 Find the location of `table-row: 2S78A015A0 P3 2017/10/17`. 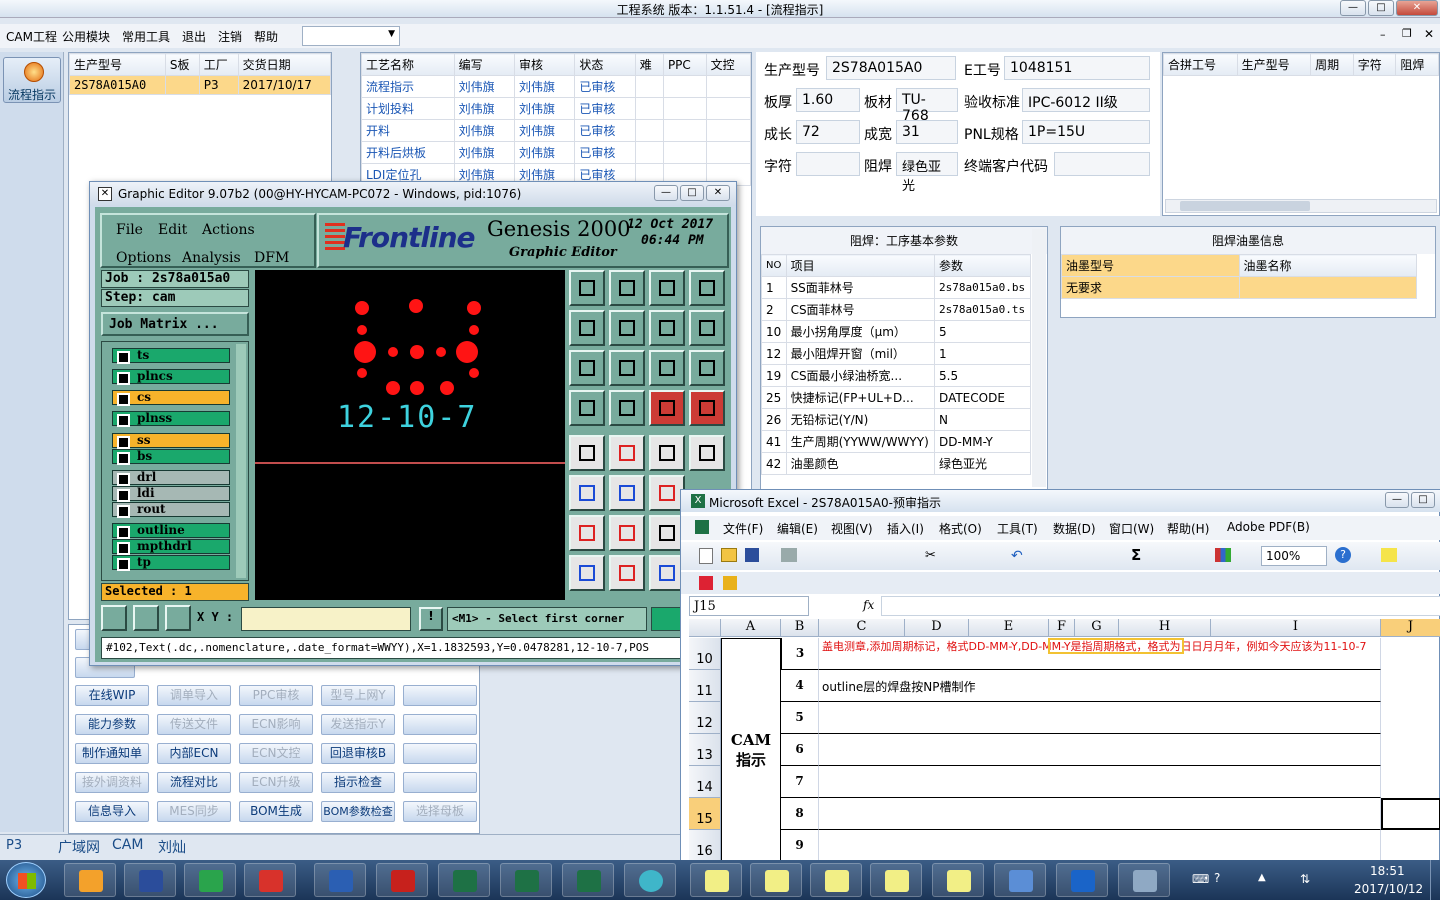

table-row: 2S78A015A0 P3 2017/10/17 is located at coordinates (200, 85).